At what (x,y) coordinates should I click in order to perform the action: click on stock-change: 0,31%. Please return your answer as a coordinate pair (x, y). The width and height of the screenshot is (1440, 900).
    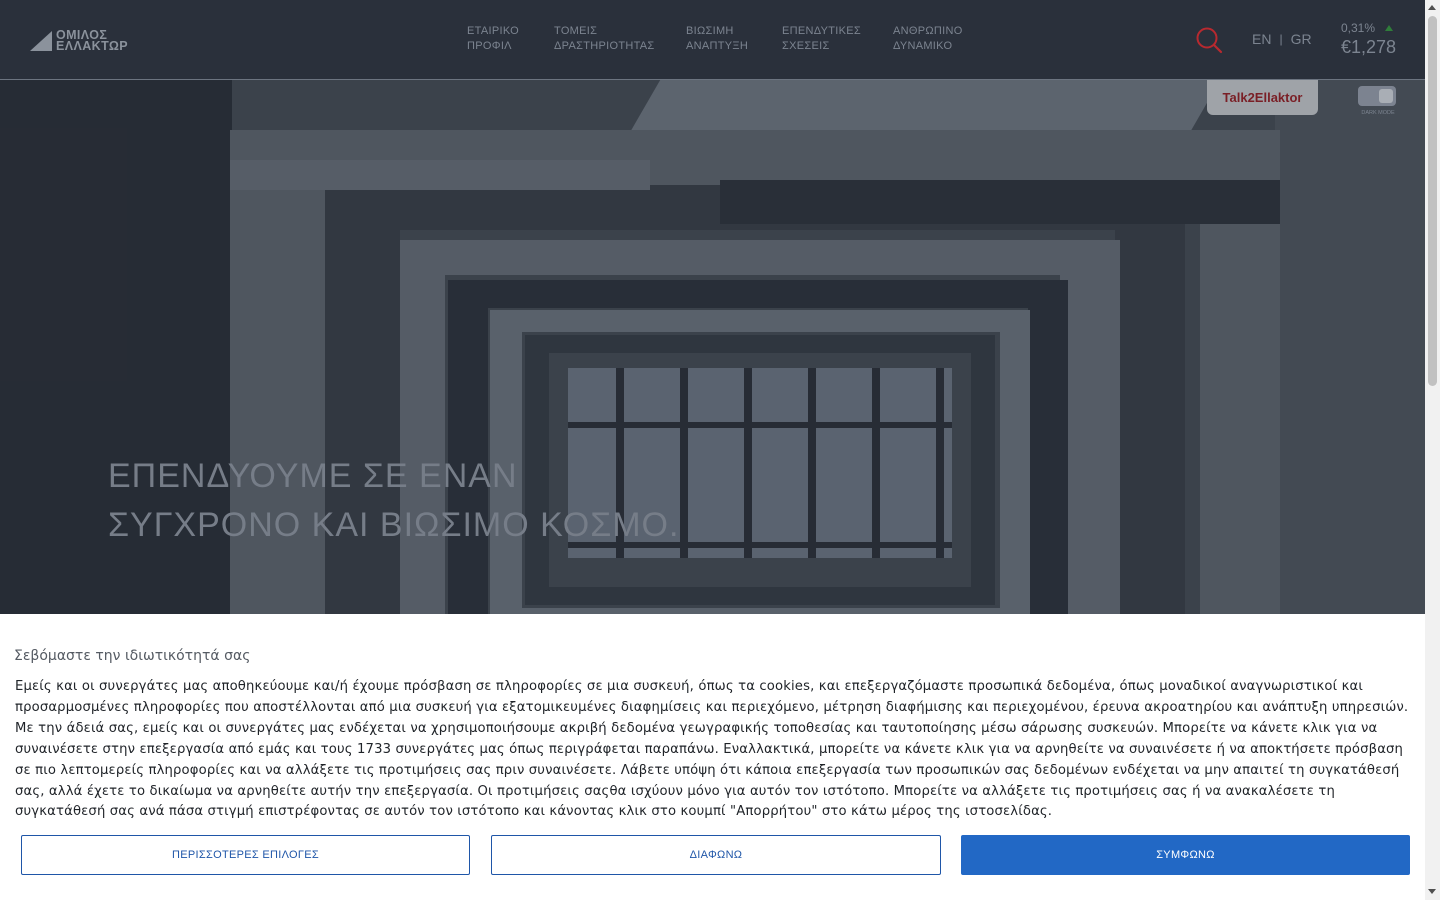
    Looking at the image, I should click on (1368, 28).